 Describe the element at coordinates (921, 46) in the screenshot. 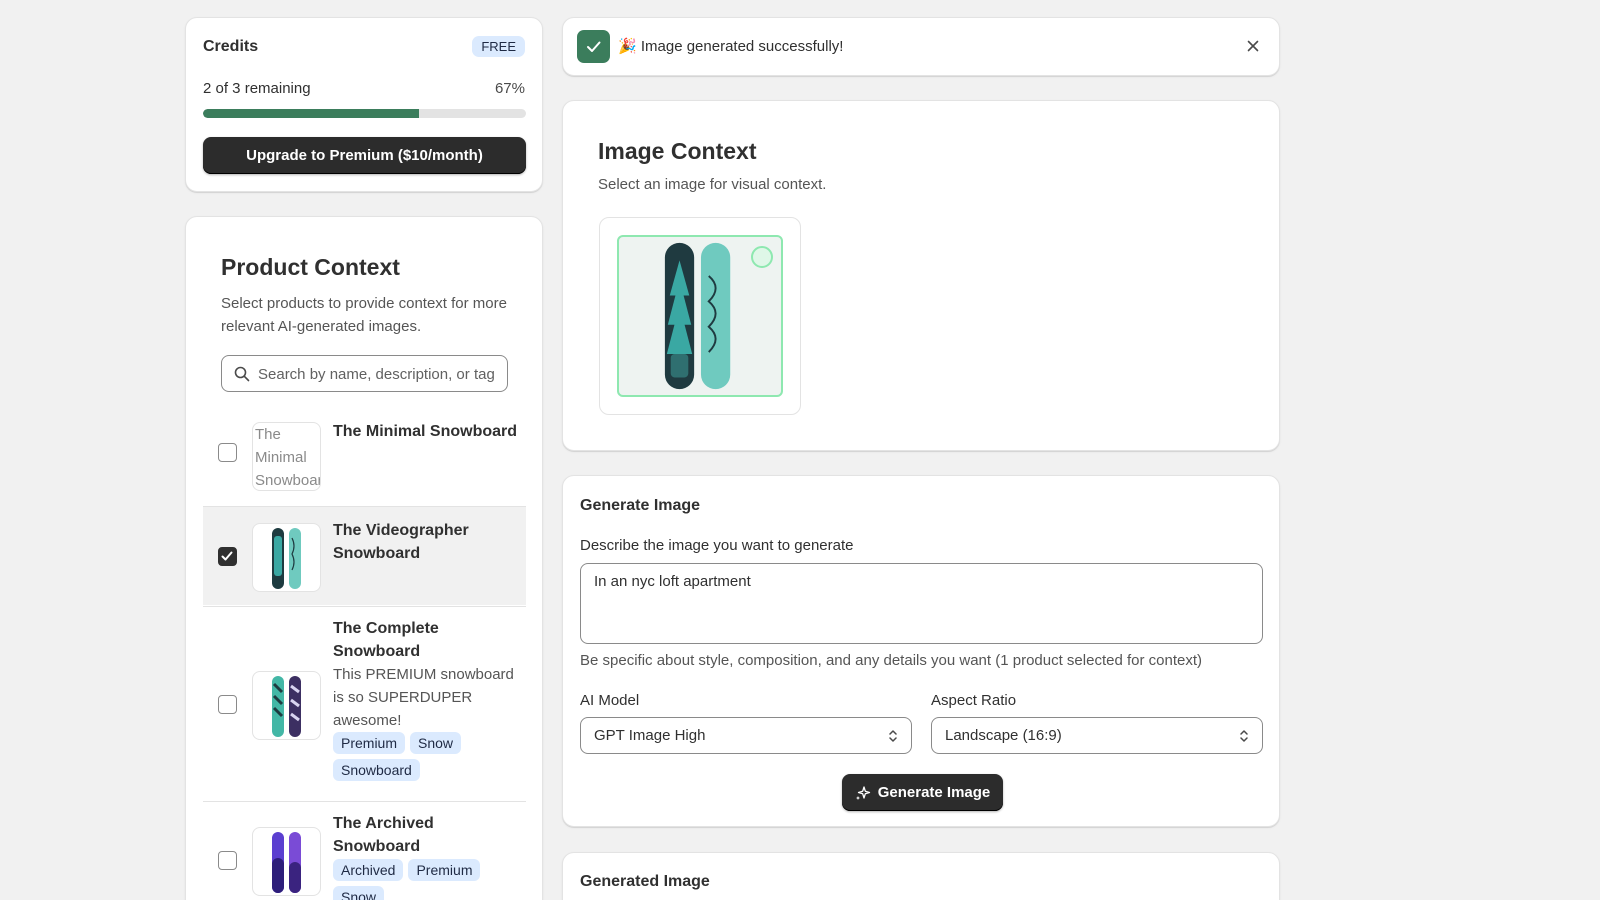

I see `success-toast: 🎉 Image generated successfully!` at that location.